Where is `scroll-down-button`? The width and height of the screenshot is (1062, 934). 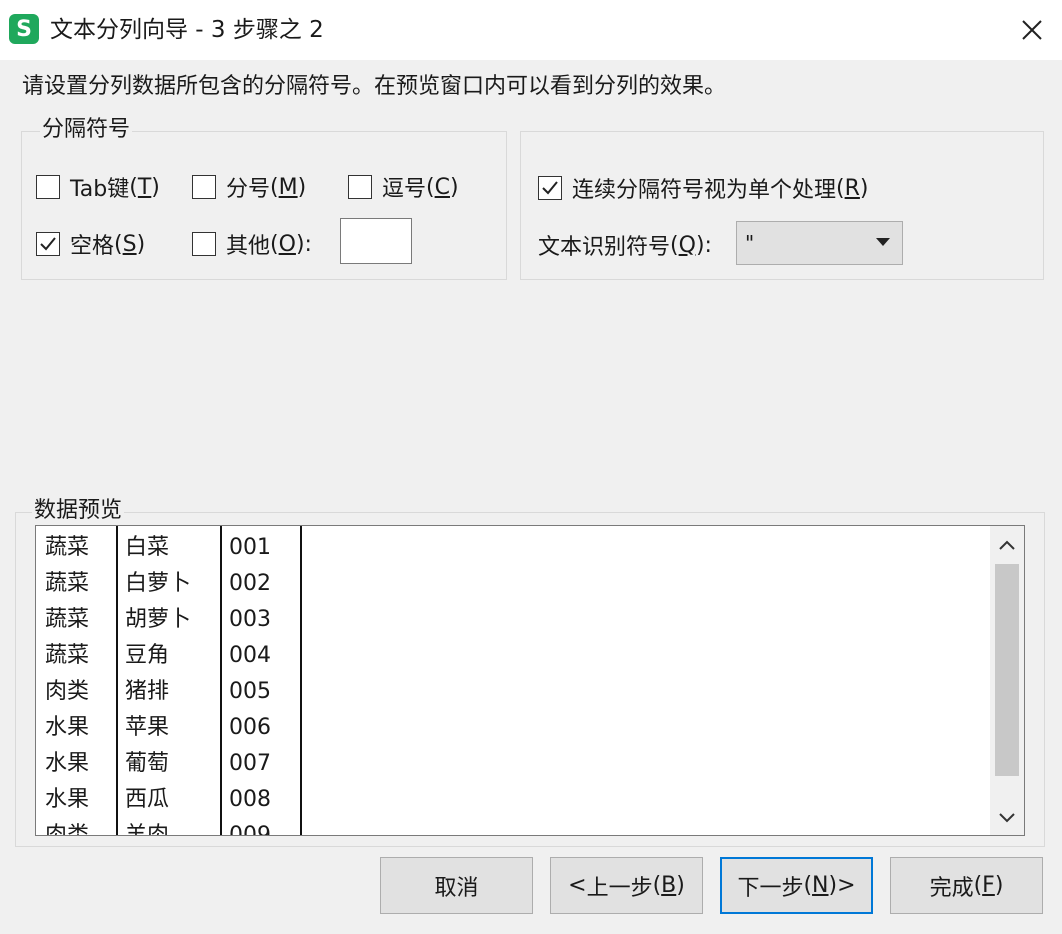
scroll-down-button is located at coordinates (1007, 818).